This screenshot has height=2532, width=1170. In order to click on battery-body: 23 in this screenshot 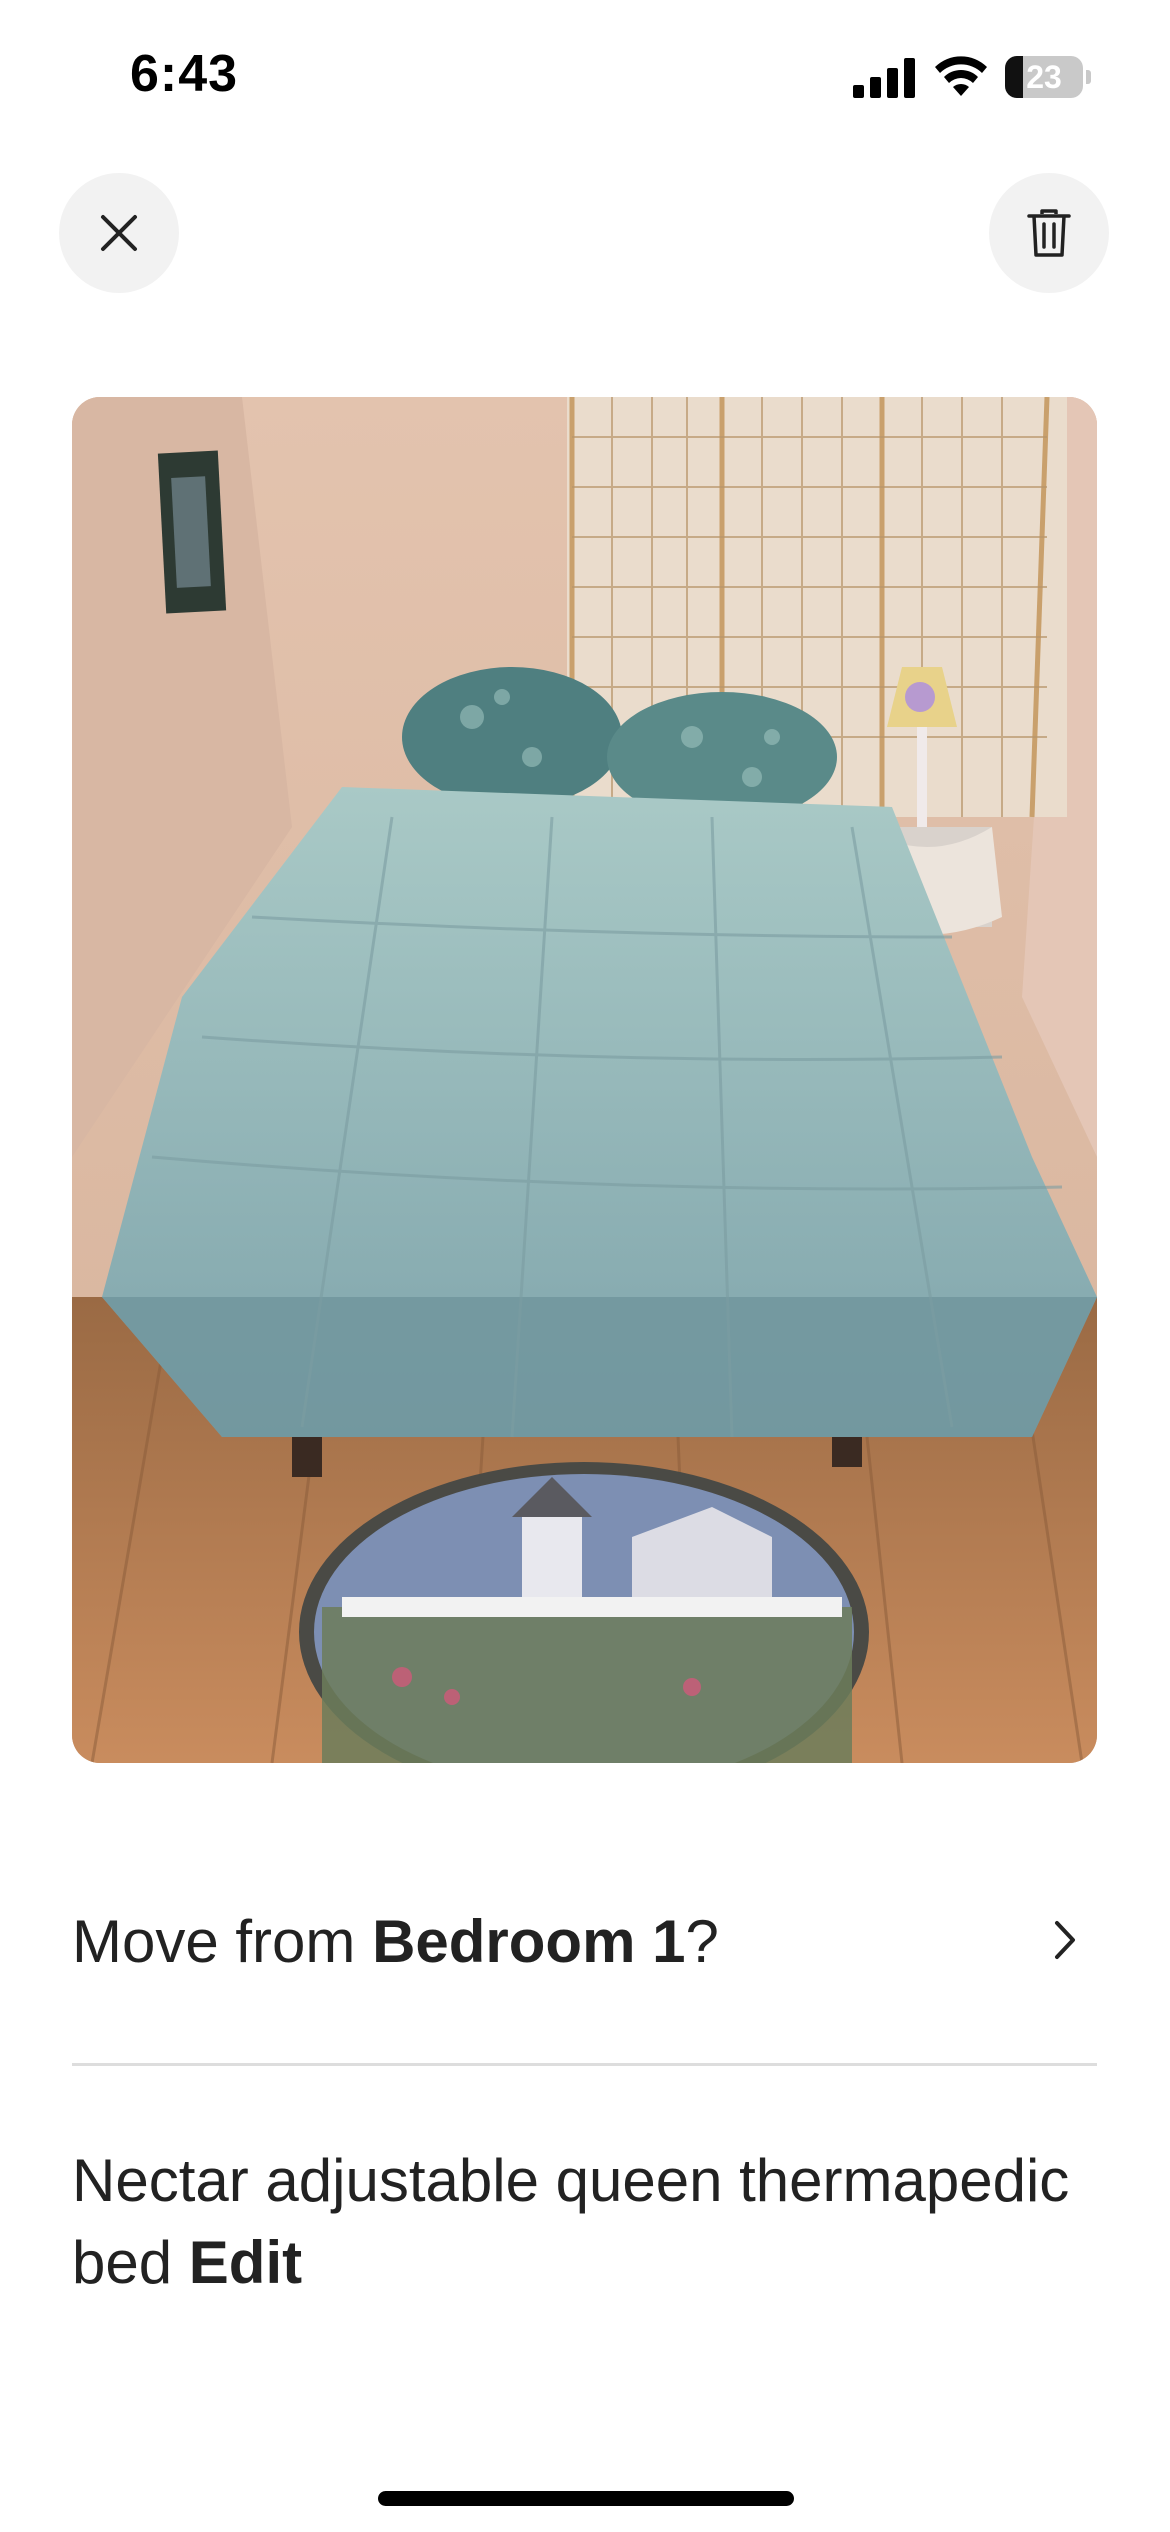, I will do `click(1044, 77)`.